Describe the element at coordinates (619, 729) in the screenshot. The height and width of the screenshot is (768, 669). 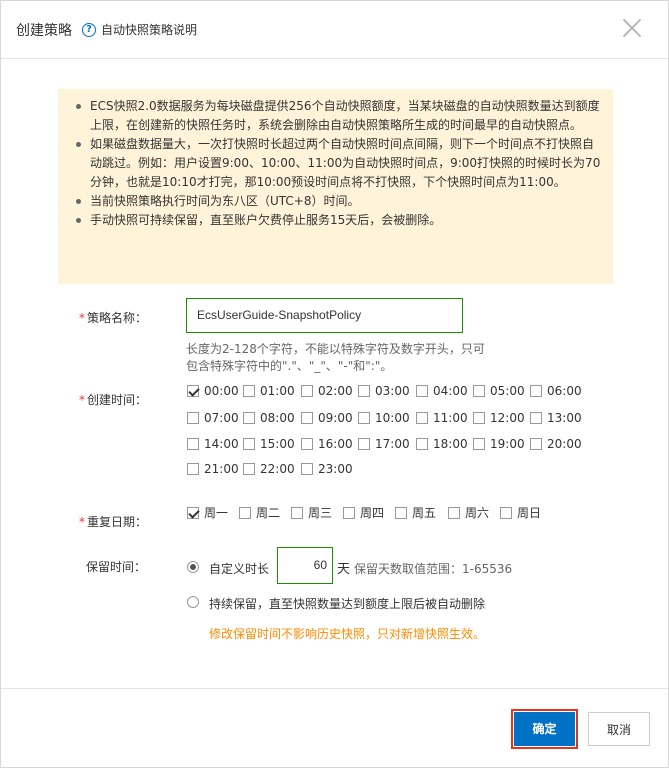
I see `cancel-button: 取消` at that location.